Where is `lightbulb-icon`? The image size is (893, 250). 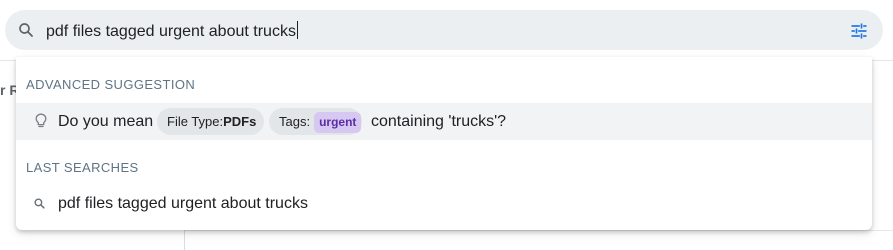 lightbulb-icon is located at coordinates (41, 120).